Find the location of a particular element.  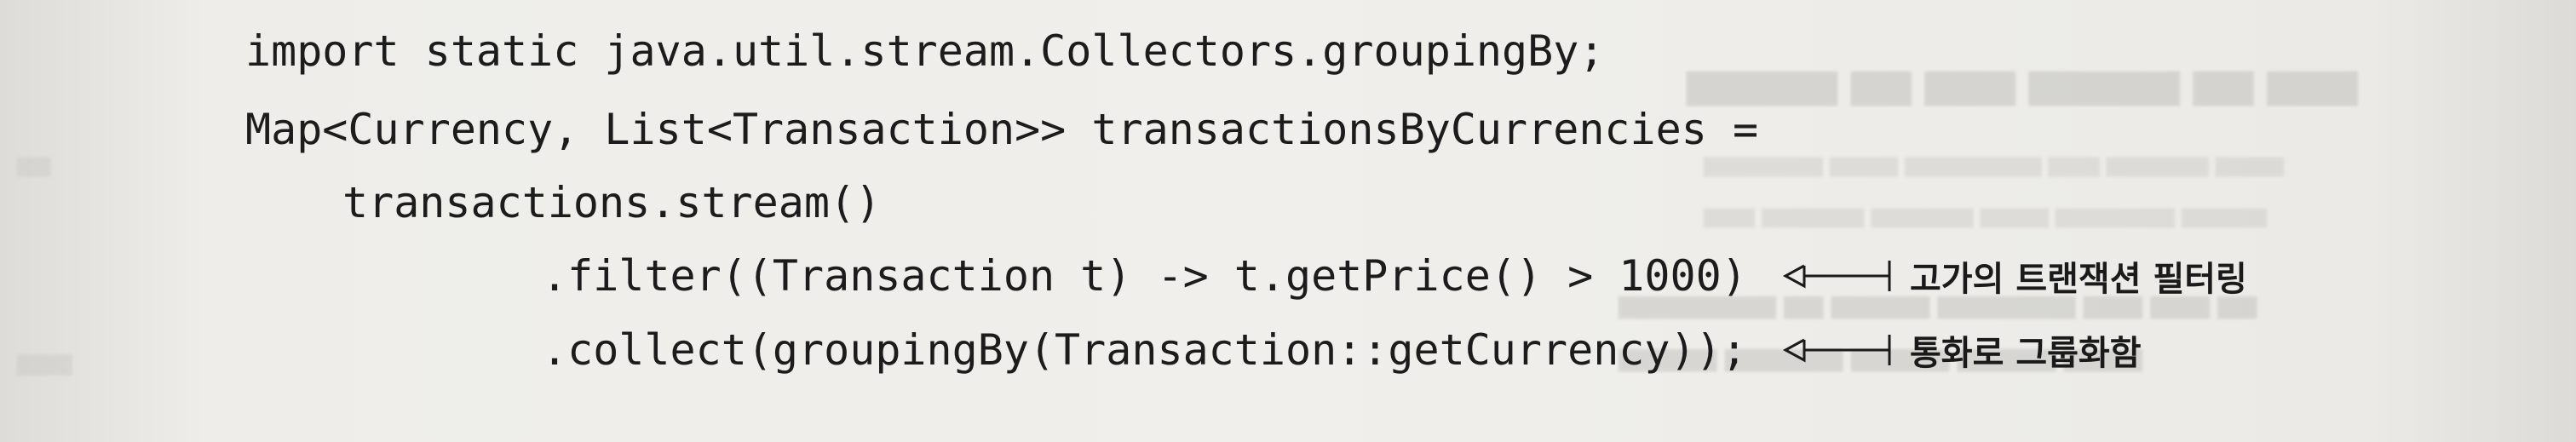

show-through-text: ▆▆▆ ▆▆▆▆▆▆ ▆▆▆▆▆▆ ▆▆▆▆ ▆▆▆▆▆▆▆ ▆▆▆▆▆ is located at coordinates (1986, 215).